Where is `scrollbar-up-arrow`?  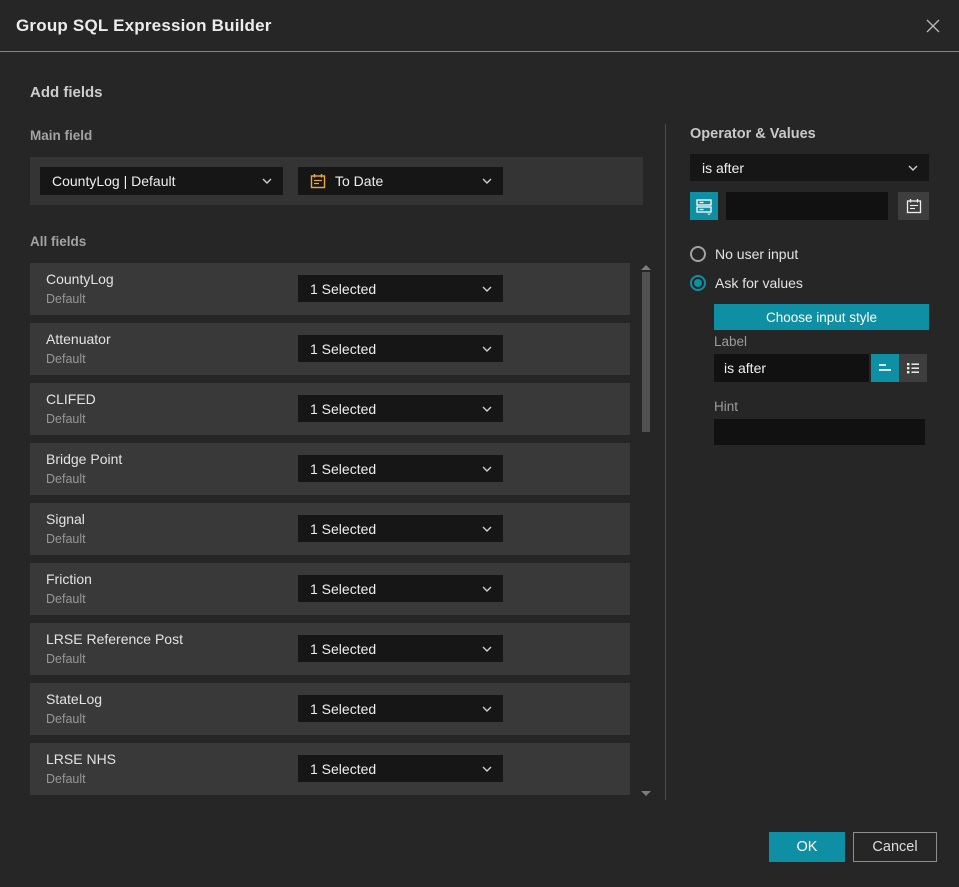 scrollbar-up-arrow is located at coordinates (646, 267).